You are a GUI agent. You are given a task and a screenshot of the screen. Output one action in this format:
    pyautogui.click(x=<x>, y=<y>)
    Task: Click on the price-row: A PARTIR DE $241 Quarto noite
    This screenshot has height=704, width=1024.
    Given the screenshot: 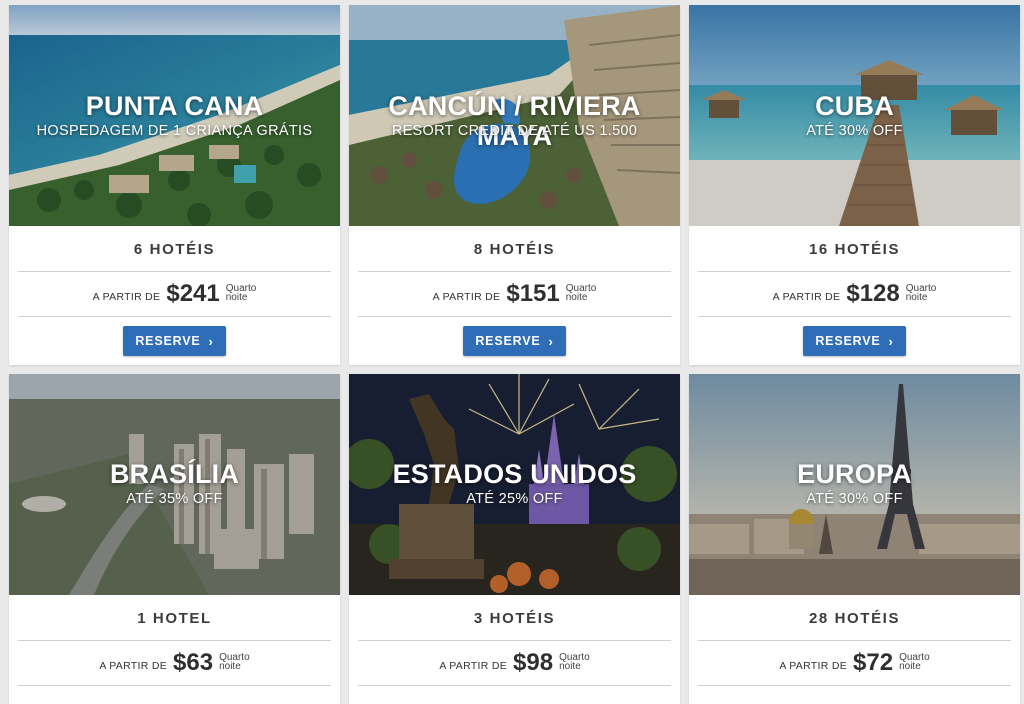 What is the action you would take?
    pyautogui.click(x=174, y=294)
    